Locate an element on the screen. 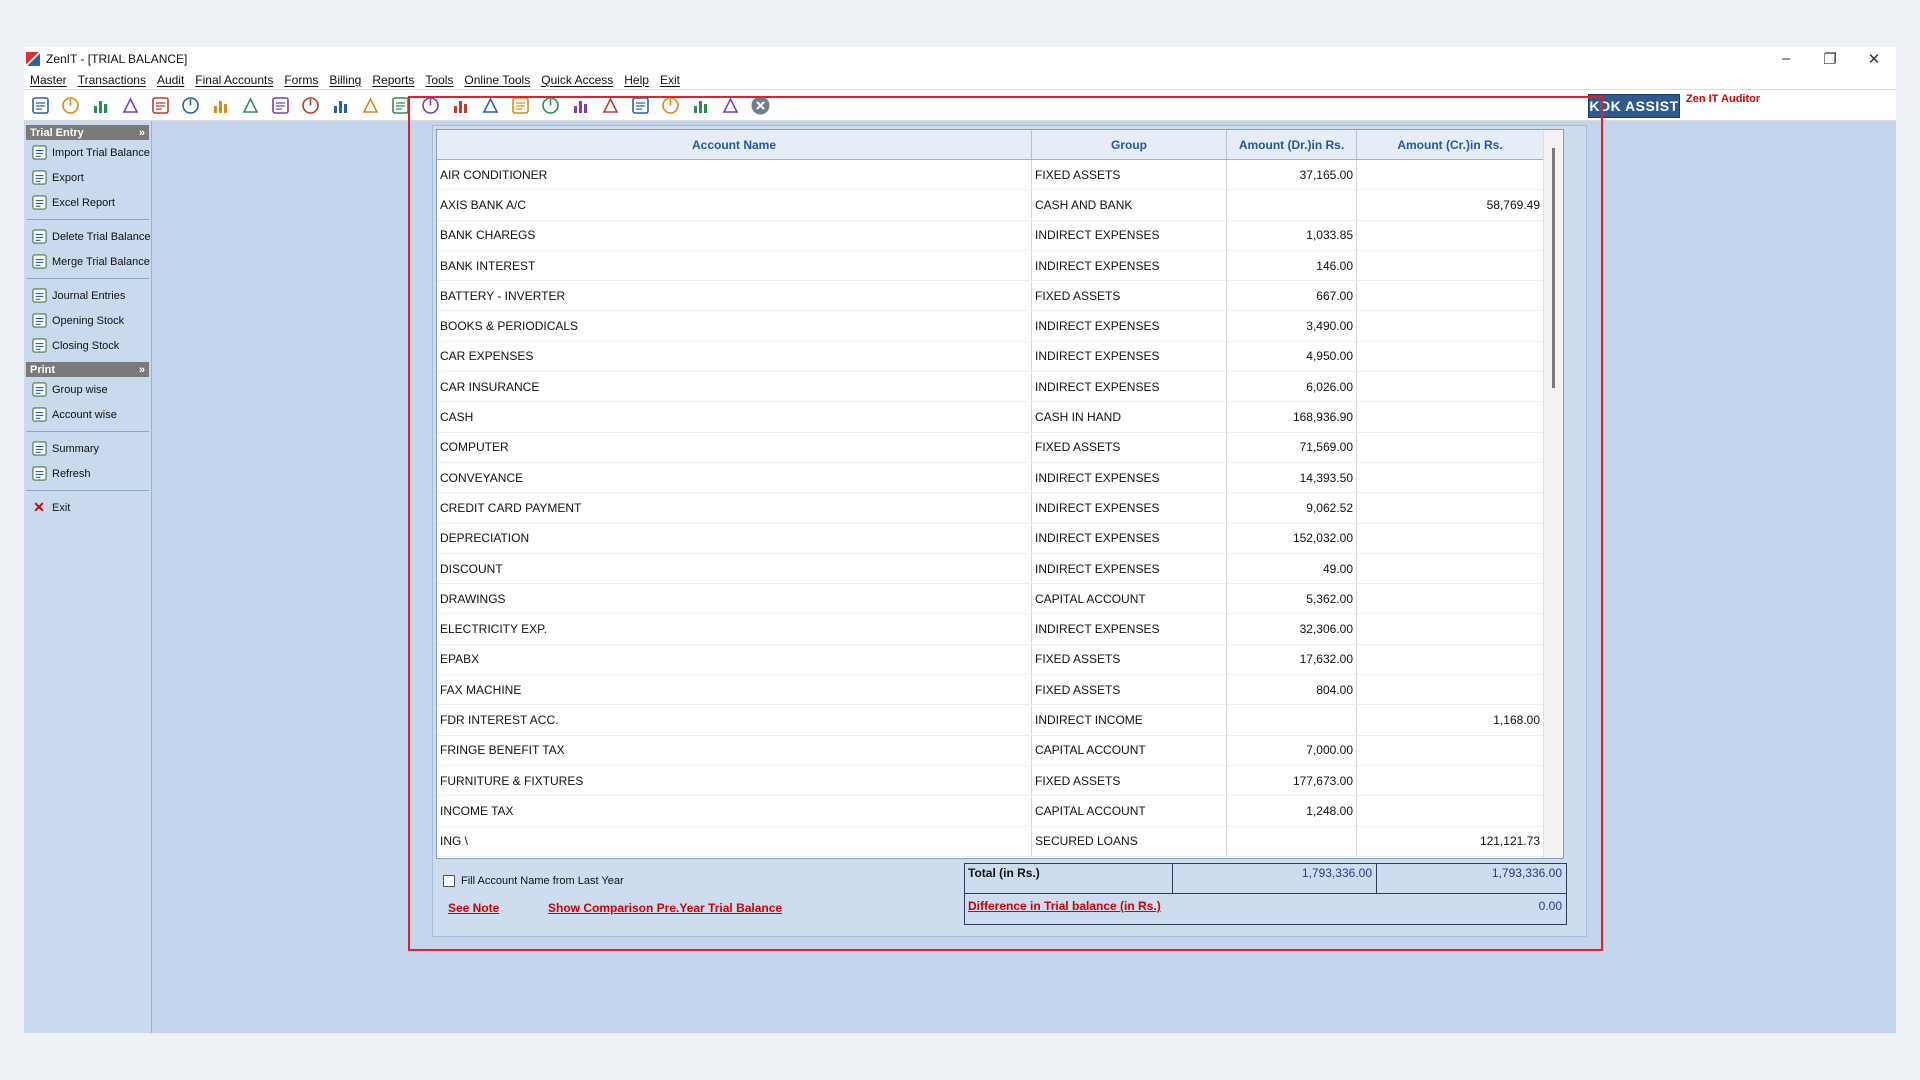 The width and height of the screenshot is (1920, 1080). account-name-cell: ELECTRICITY EXP. is located at coordinates (734, 629).